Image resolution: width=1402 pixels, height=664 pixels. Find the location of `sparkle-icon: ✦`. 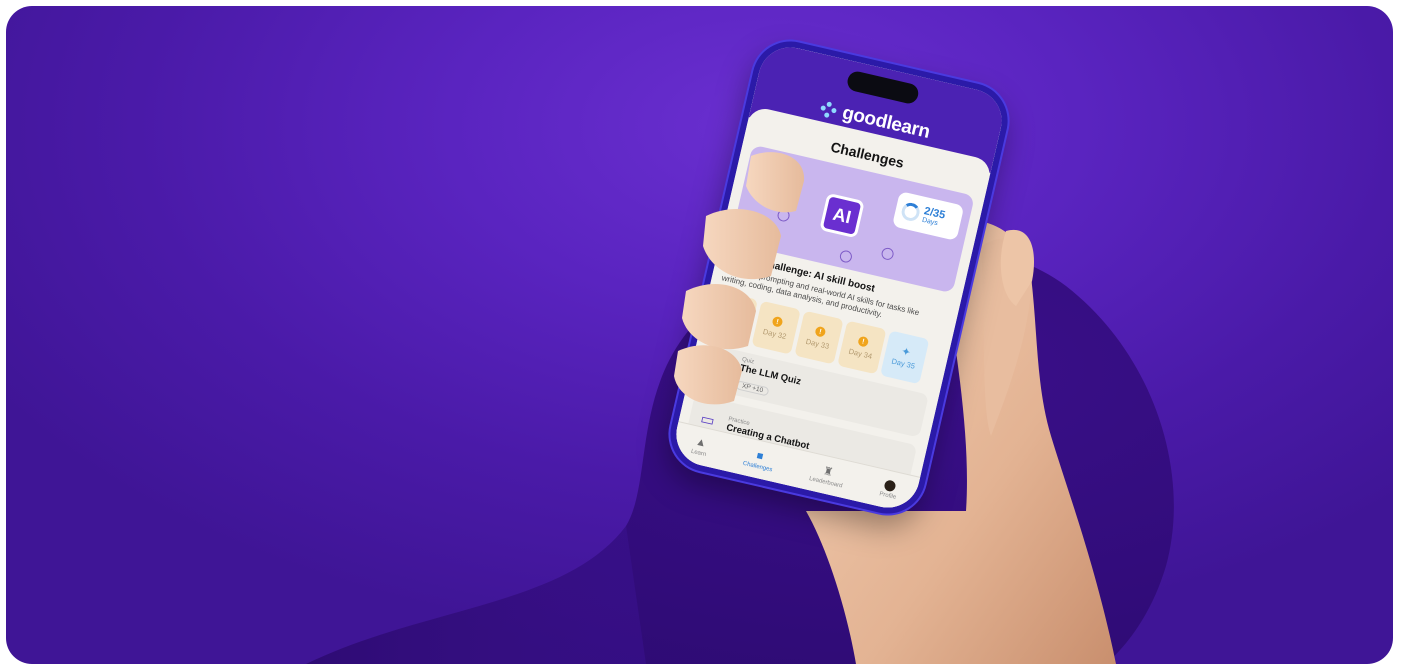

sparkle-icon: ✦ is located at coordinates (906, 352).